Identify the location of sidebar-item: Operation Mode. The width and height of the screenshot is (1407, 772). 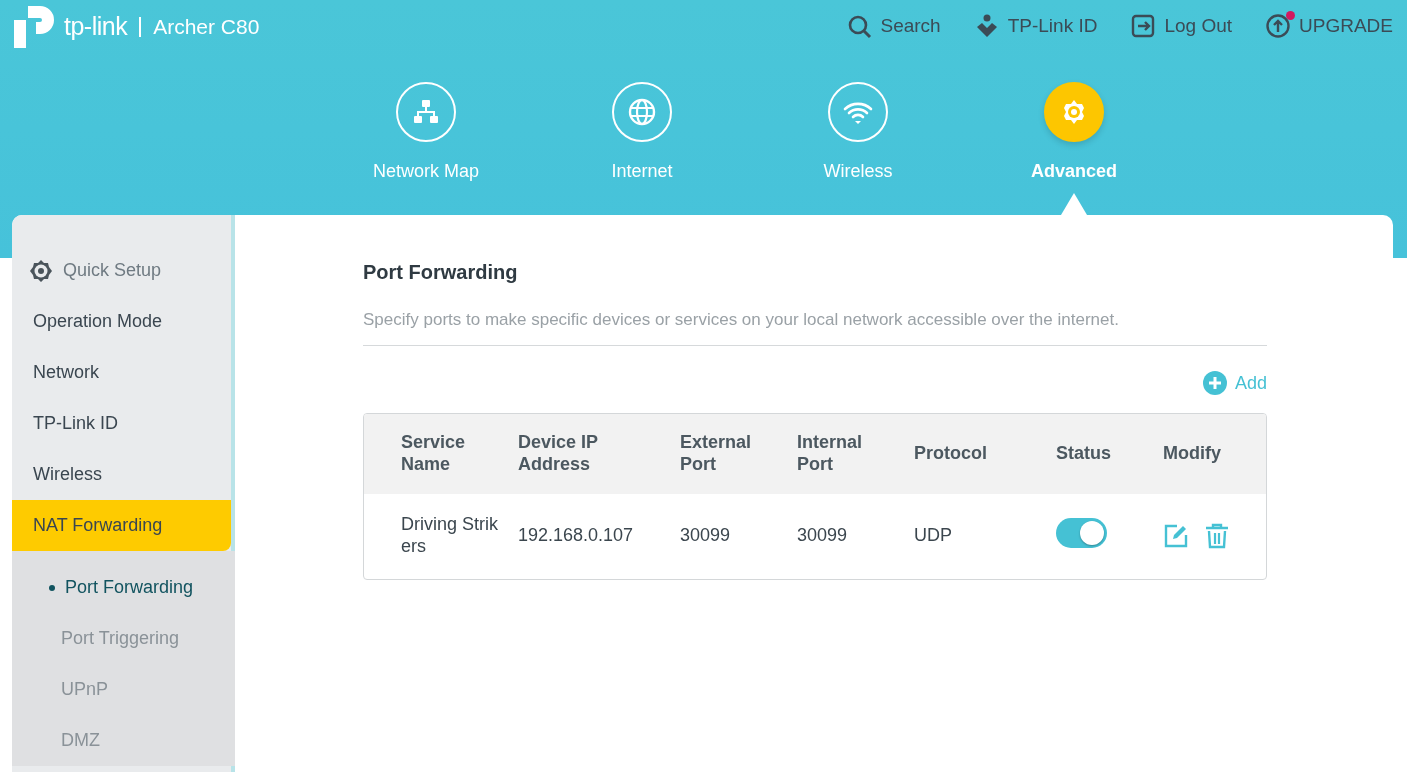
(121, 321).